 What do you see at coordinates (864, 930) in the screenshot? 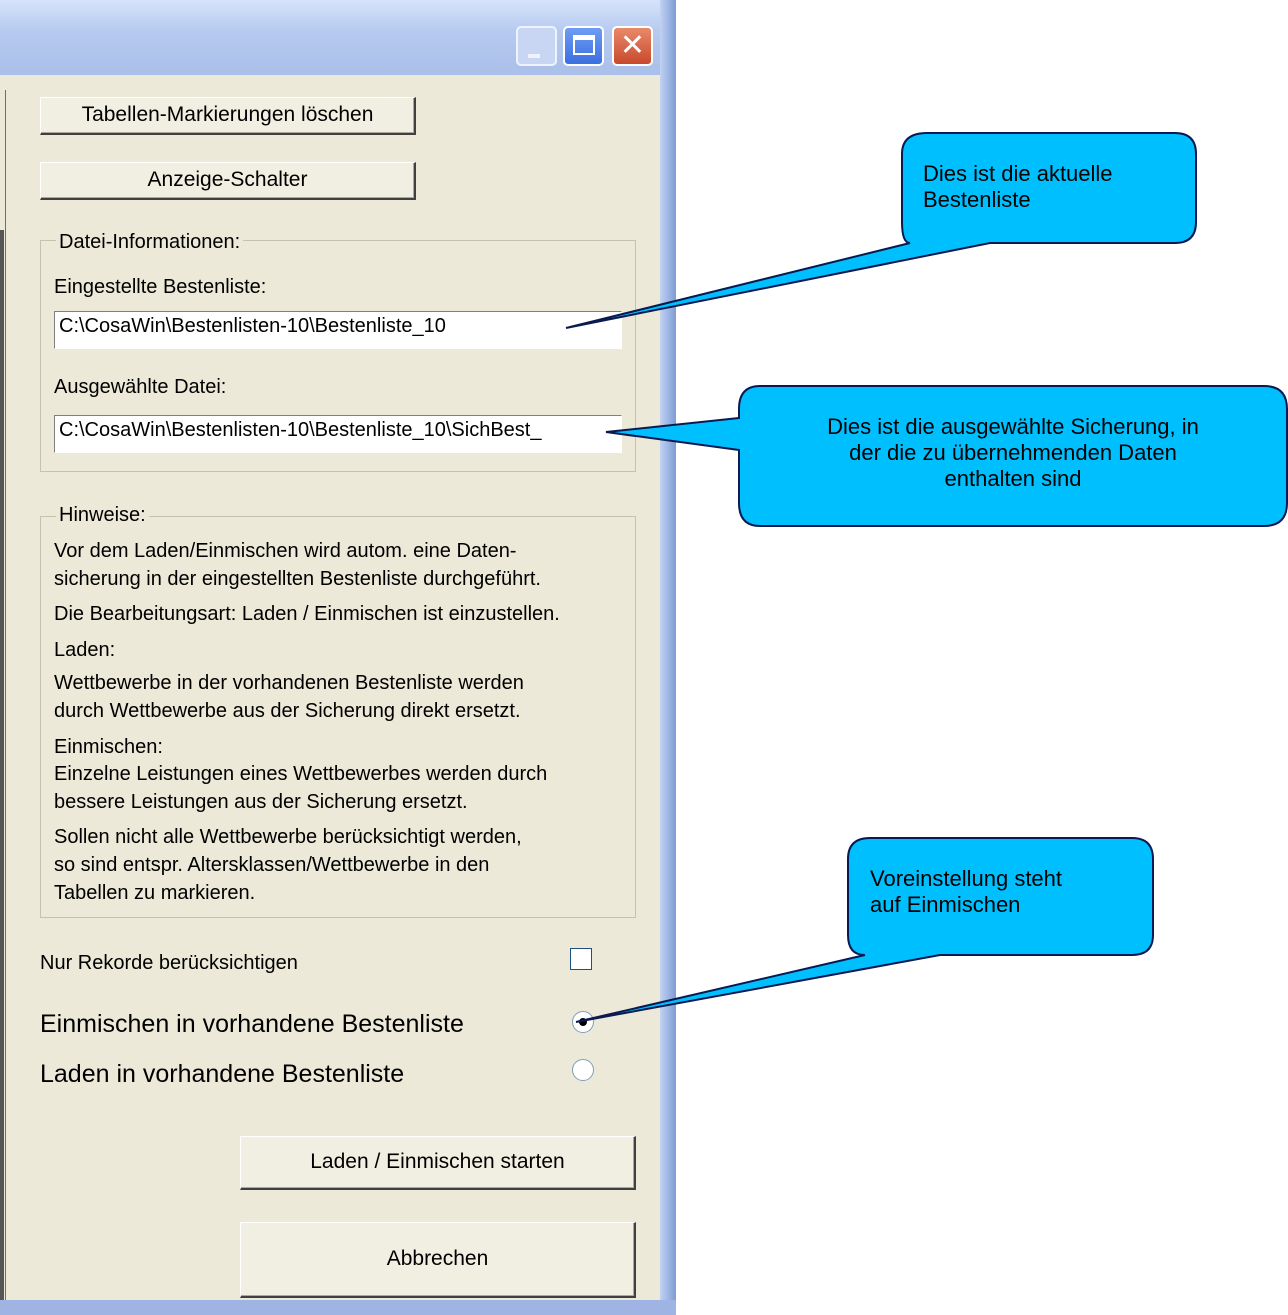
I see `callout-default-shape` at bounding box center [864, 930].